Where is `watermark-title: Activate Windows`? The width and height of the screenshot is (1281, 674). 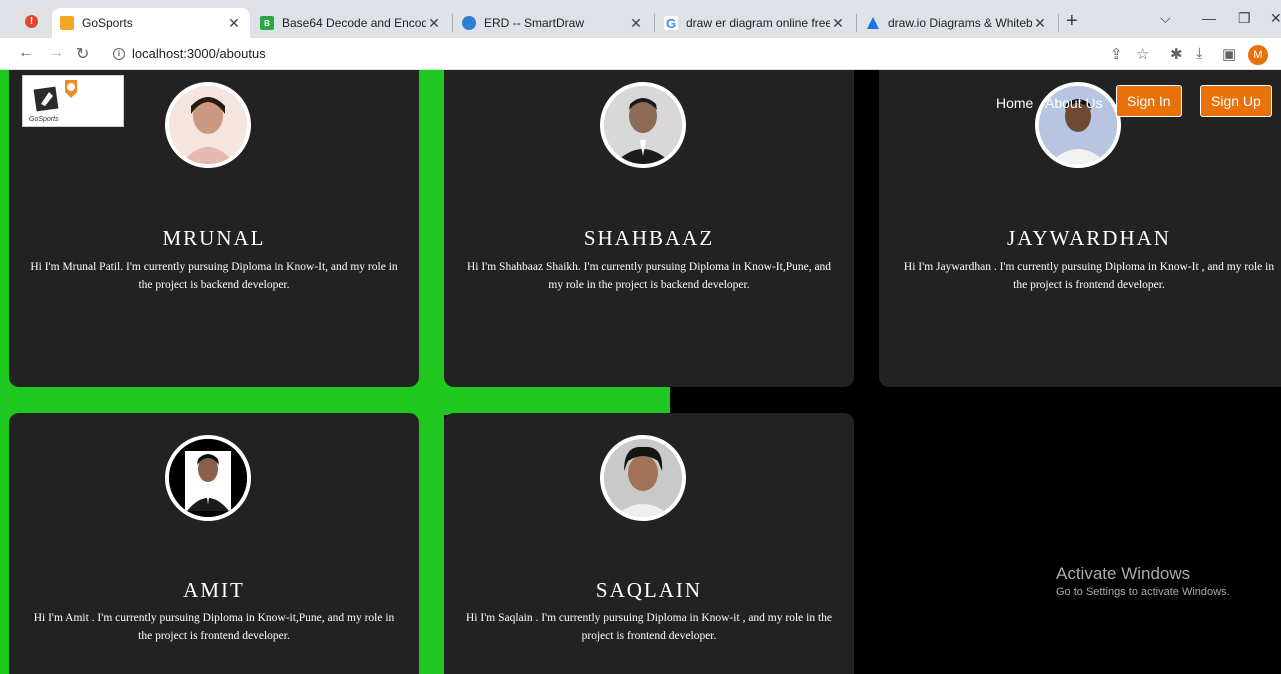
watermark-title: Activate Windows is located at coordinates (1123, 573).